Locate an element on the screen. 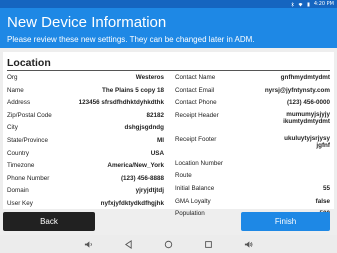  field-label: Receipt Header is located at coordinates (197, 115).